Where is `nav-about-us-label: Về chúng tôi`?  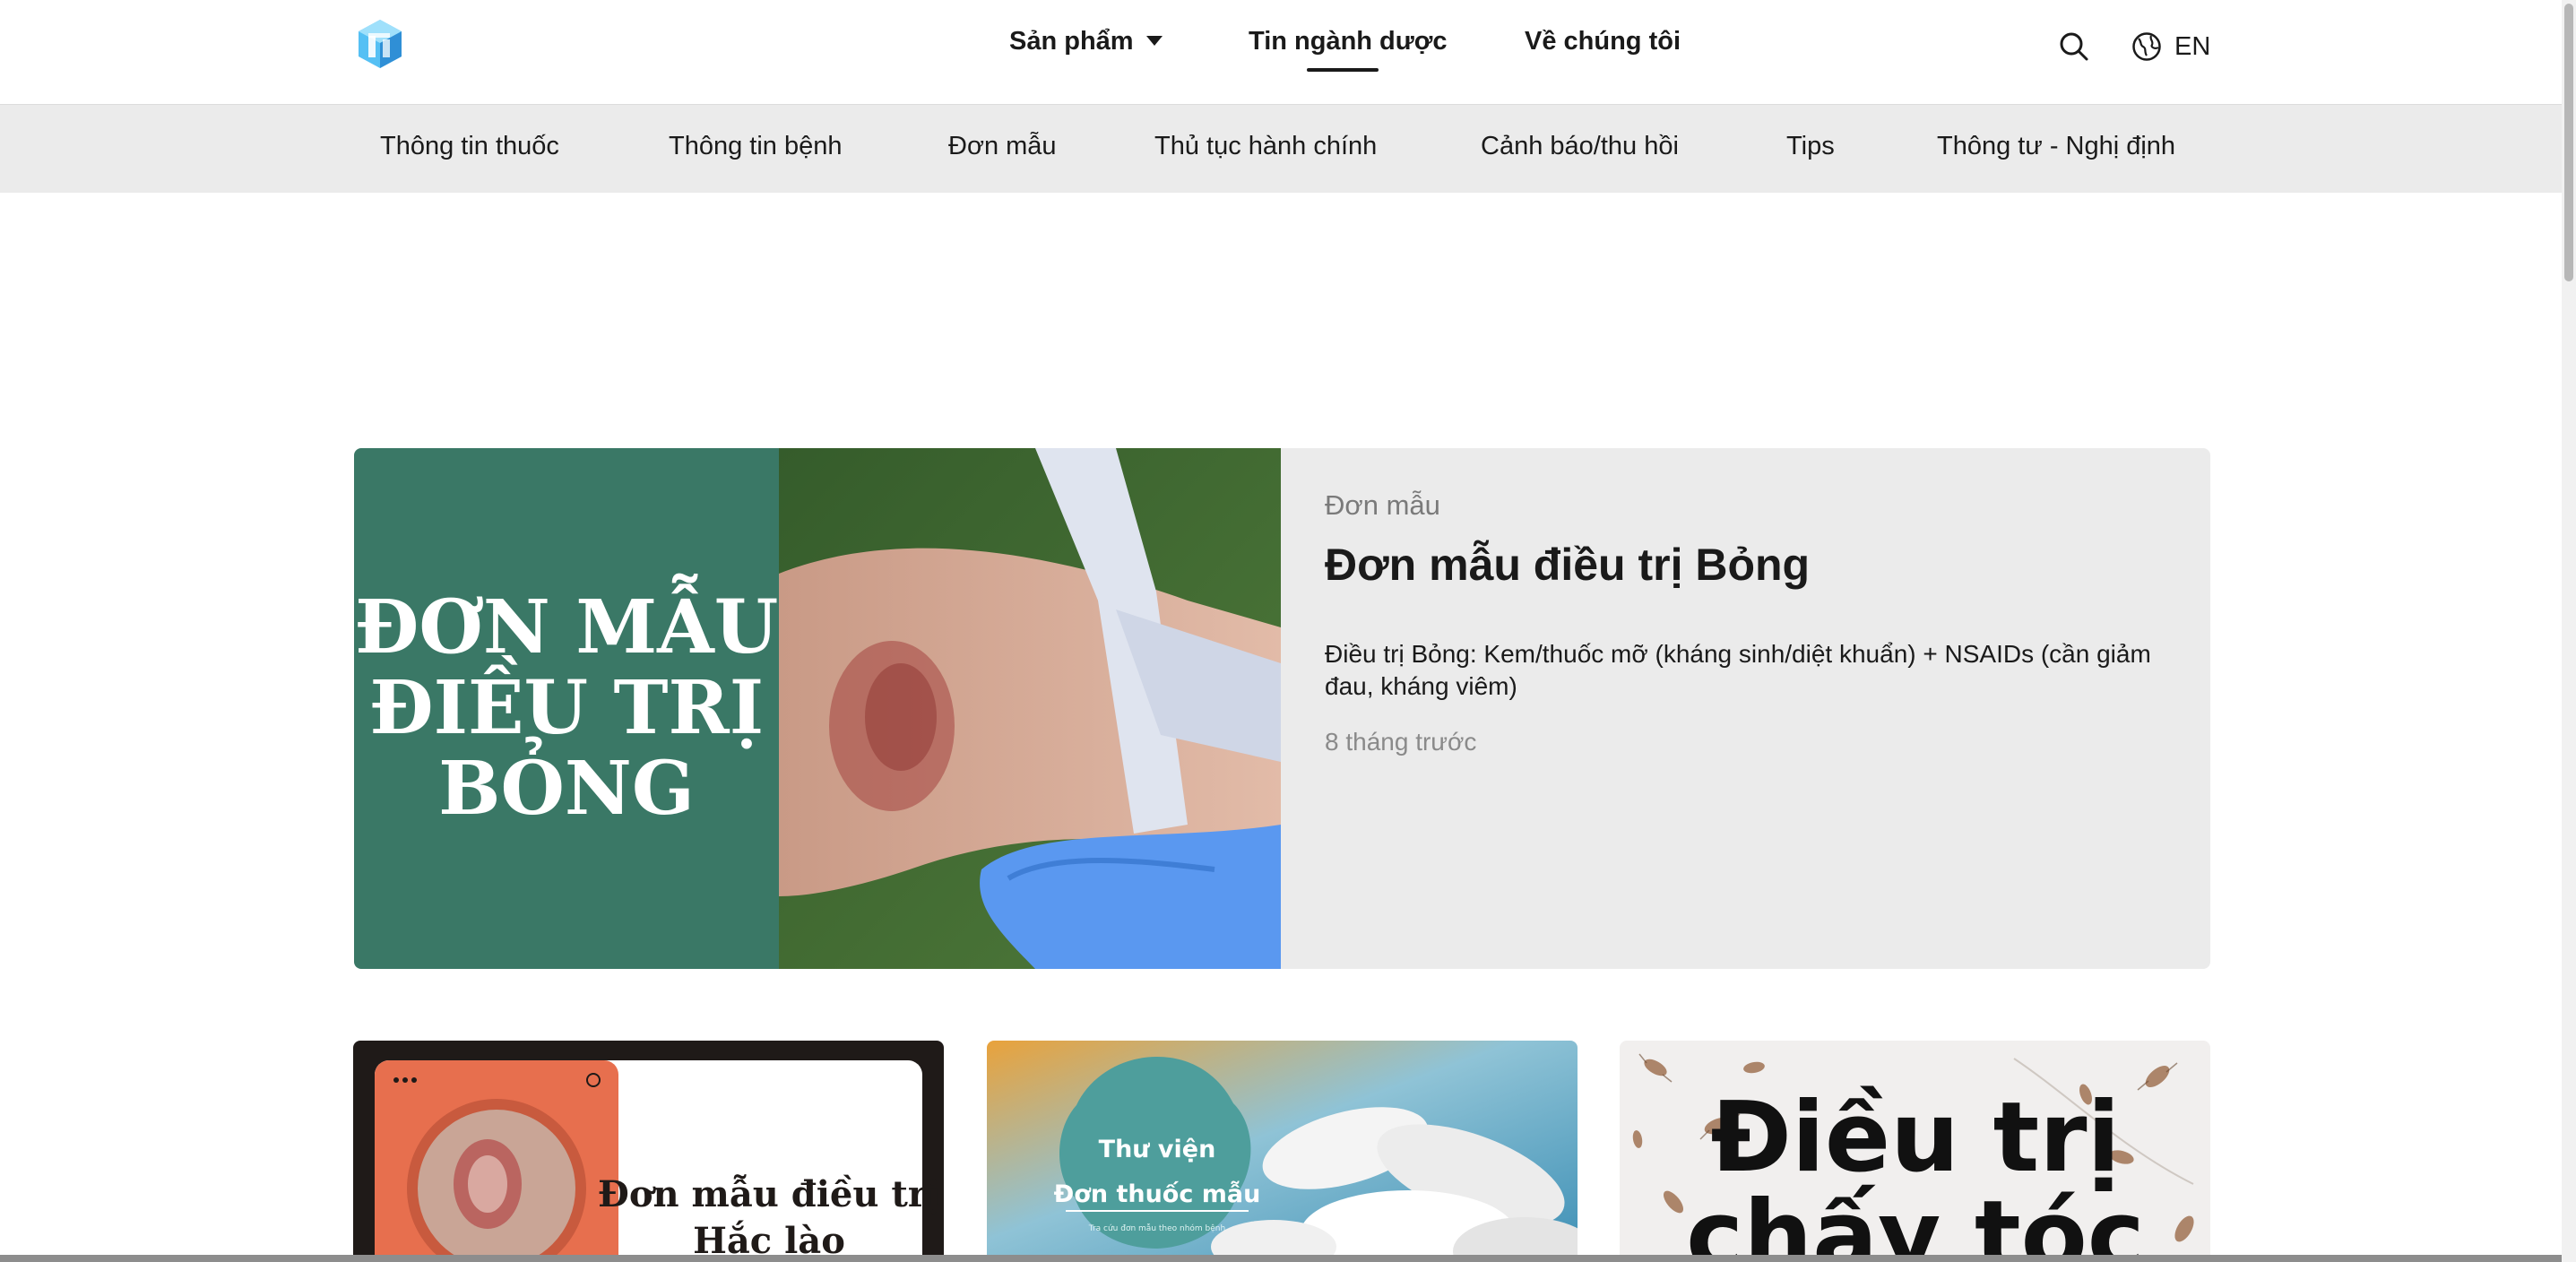 nav-about-us-label: Về chúng tôi is located at coordinates (1603, 41).